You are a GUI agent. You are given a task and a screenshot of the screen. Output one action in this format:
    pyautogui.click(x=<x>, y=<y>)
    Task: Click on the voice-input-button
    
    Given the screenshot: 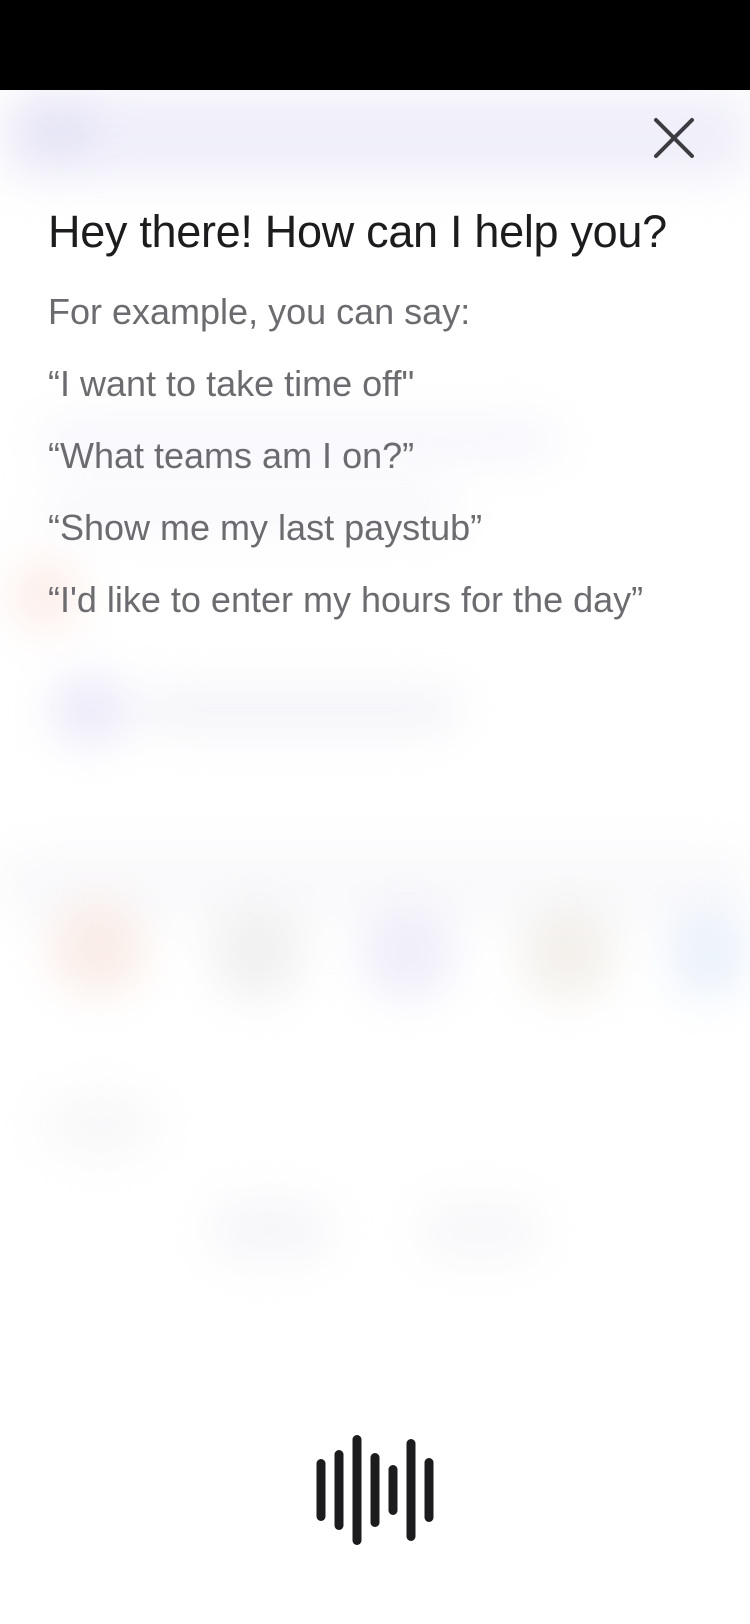 What is the action you would take?
    pyautogui.click(x=375, y=1490)
    